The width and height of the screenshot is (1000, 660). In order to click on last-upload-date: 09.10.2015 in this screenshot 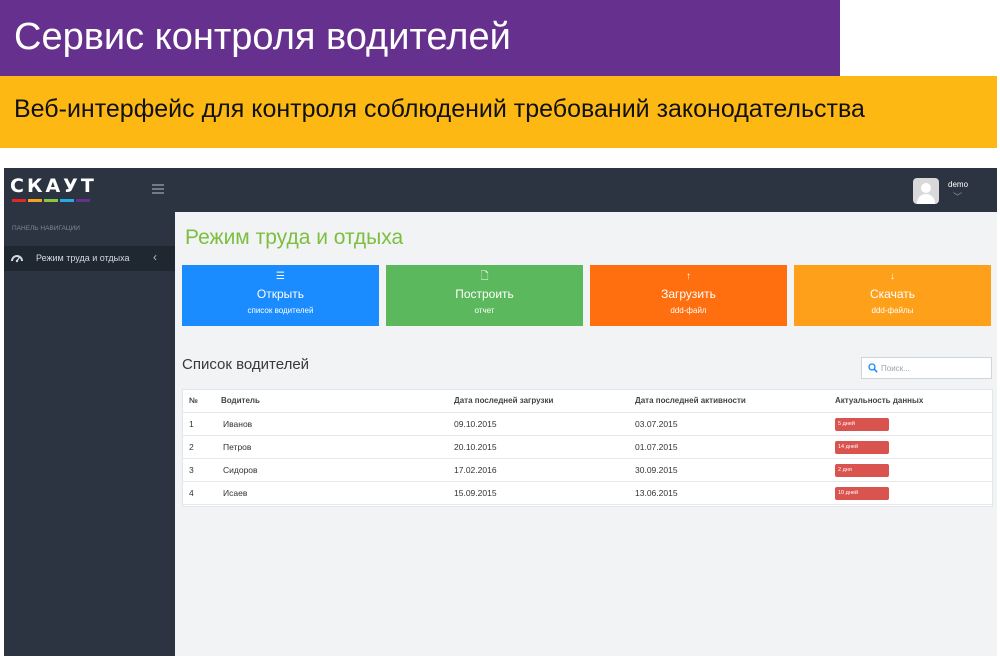, I will do `click(475, 424)`.